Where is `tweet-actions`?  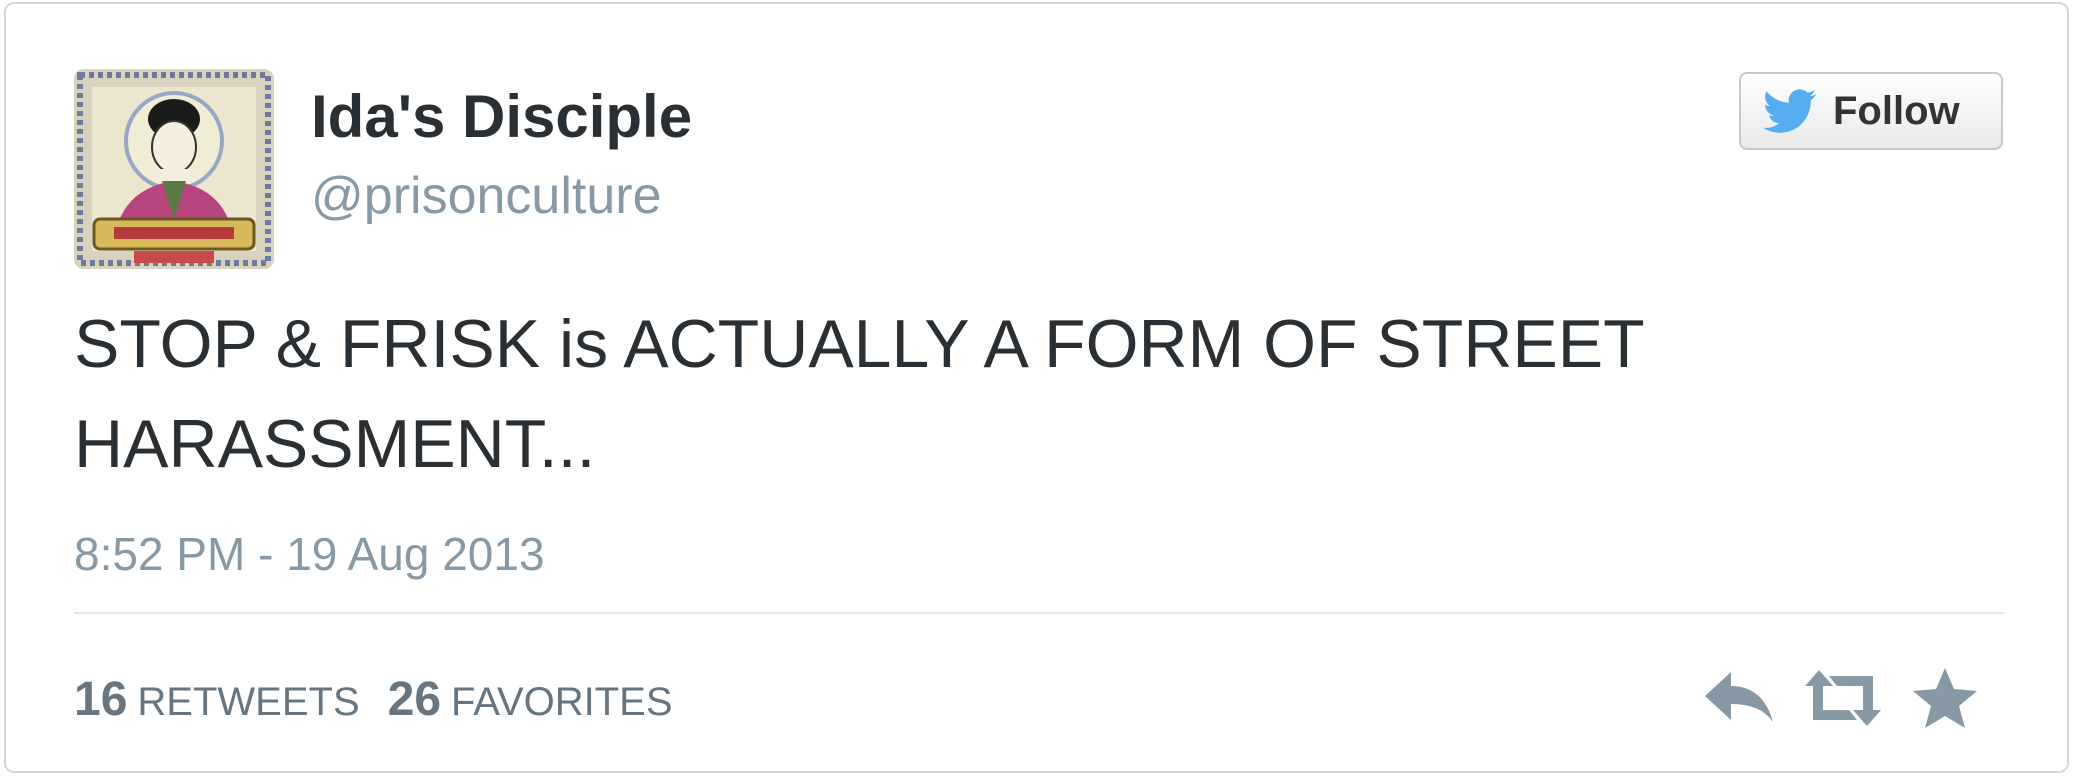 tweet-actions is located at coordinates (1854, 698).